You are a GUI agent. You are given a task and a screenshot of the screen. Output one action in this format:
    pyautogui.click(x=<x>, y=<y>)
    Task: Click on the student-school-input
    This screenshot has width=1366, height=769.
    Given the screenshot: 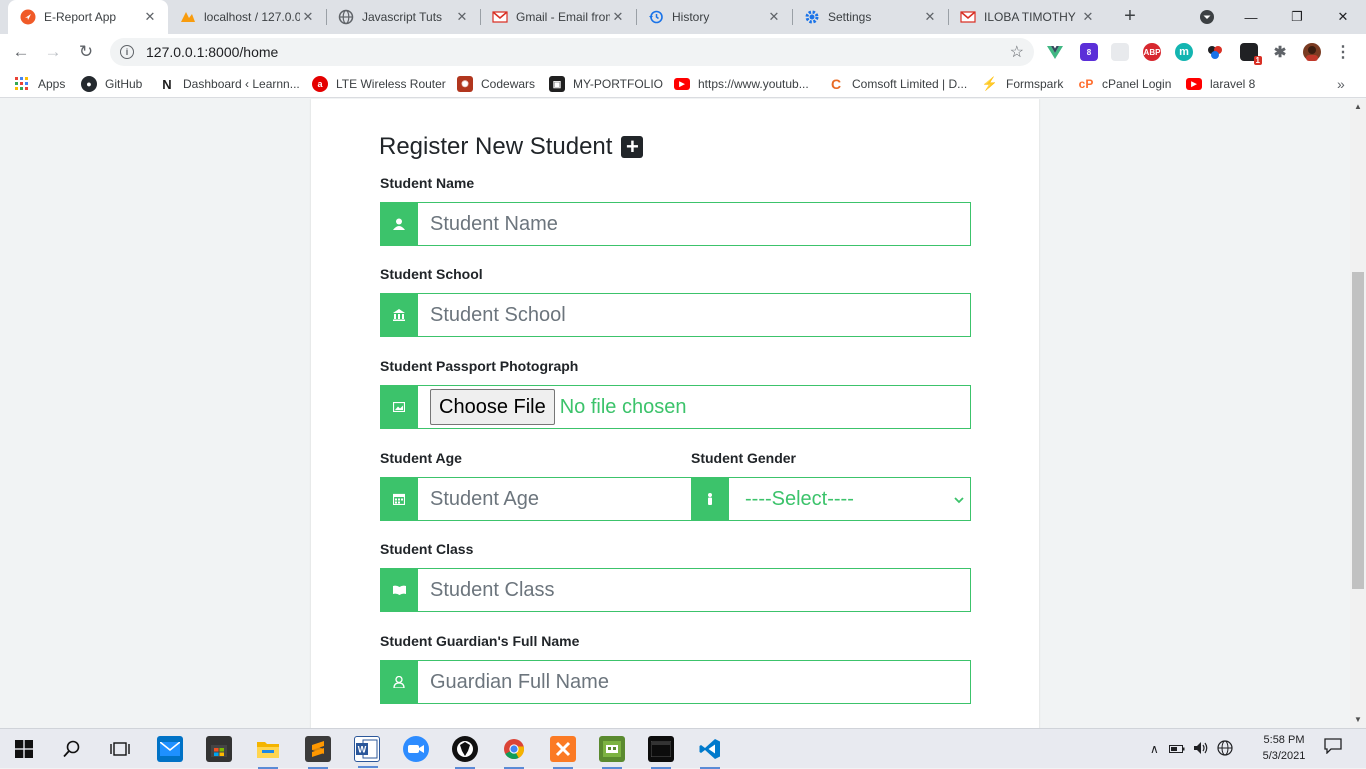 What is the action you would take?
    pyautogui.click(x=694, y=315)
    